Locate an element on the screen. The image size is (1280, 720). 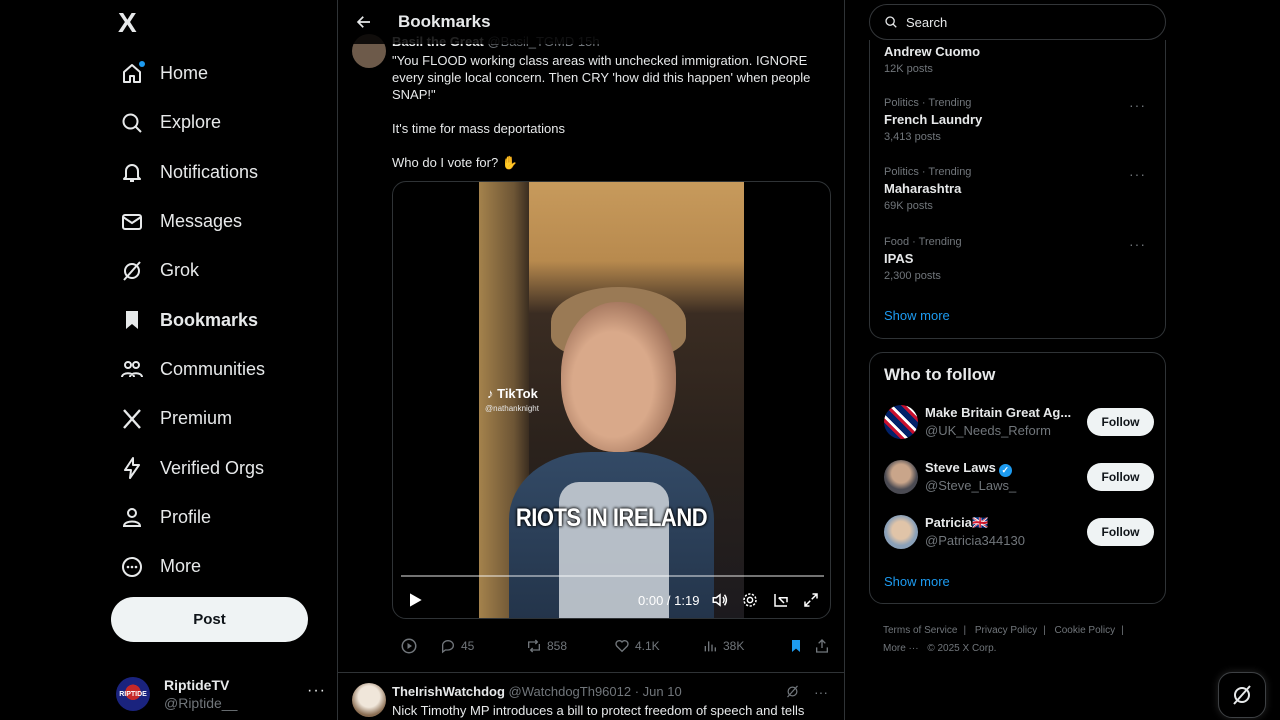
footer-link-privacy: Privacy Policy is located at coordinates (1006, 630).